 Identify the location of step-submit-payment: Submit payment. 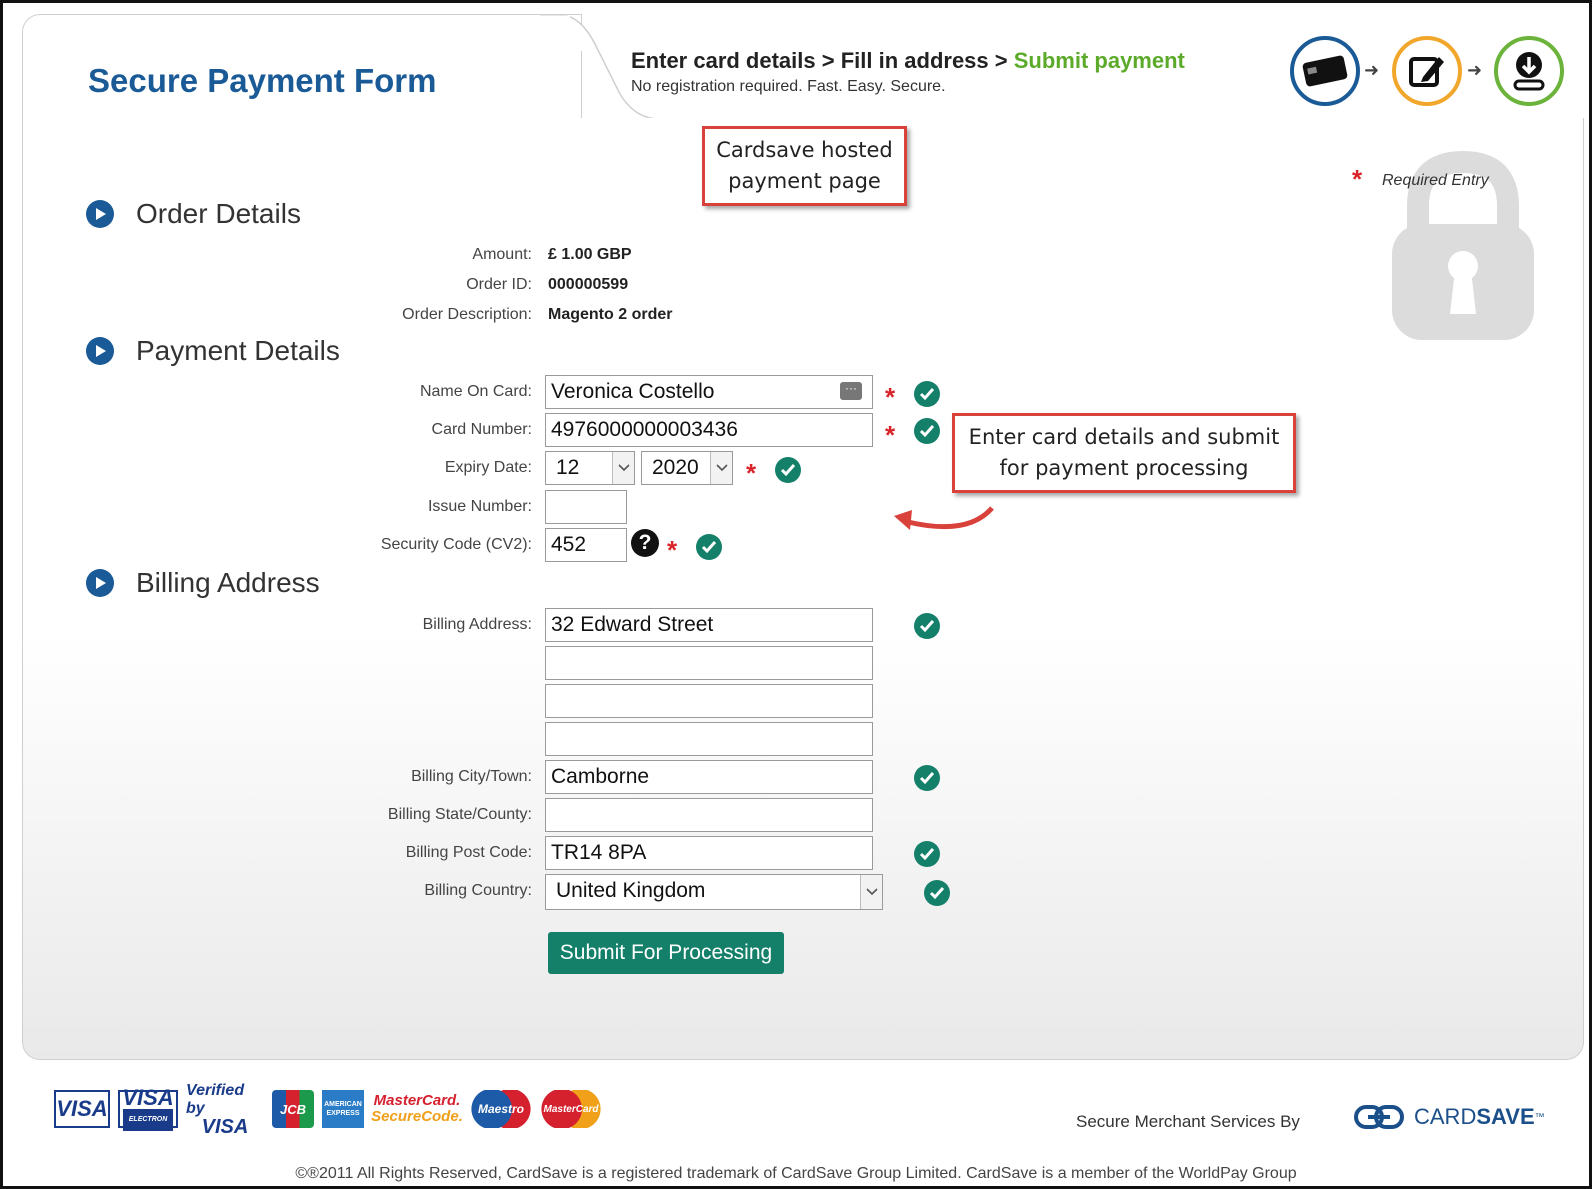
(1099, 60).